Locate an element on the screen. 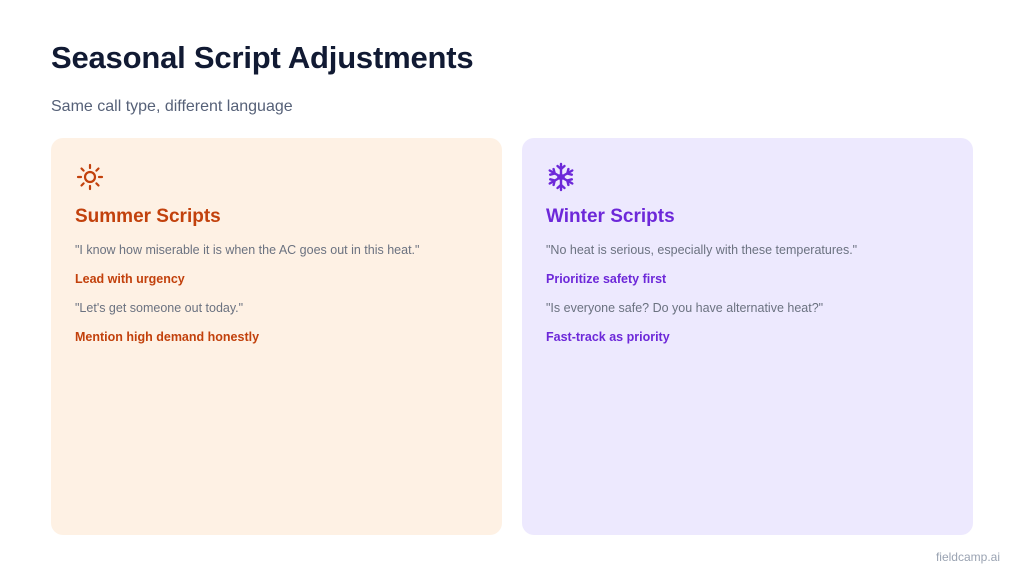  summer-tip-1: Lead with urgency is located at coordinates (130, 279).